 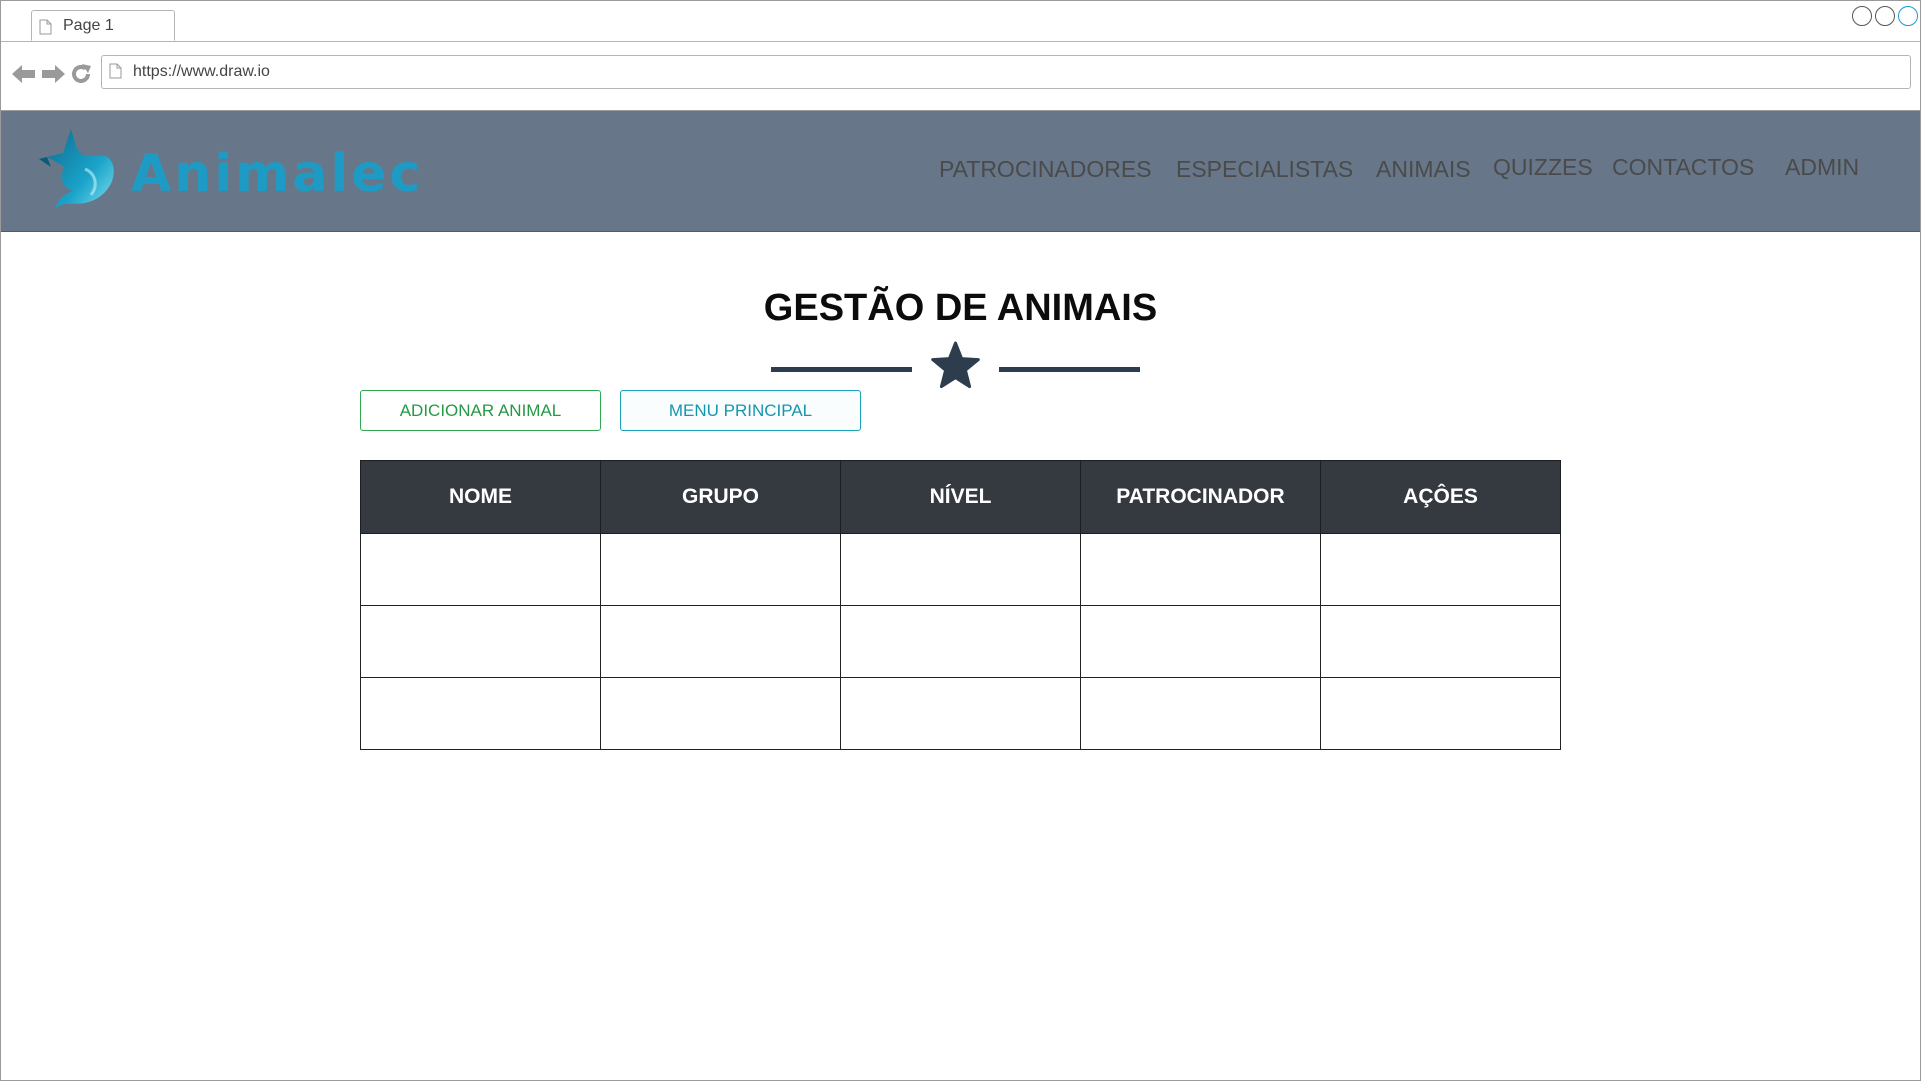 I want to click on back-arrow-icon, so click(x=24, y=76).